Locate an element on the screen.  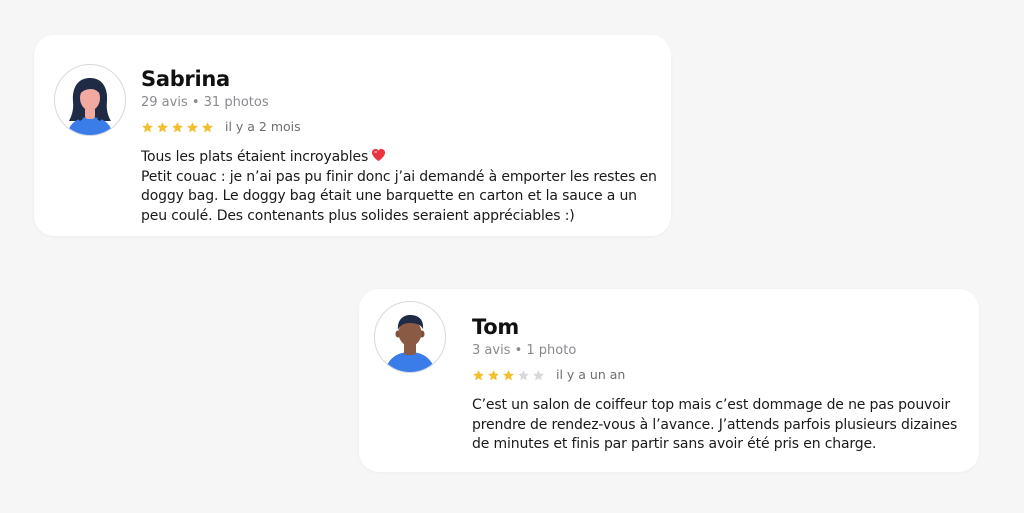
rating-row: il y a un an is located at coordinates (719, 375).